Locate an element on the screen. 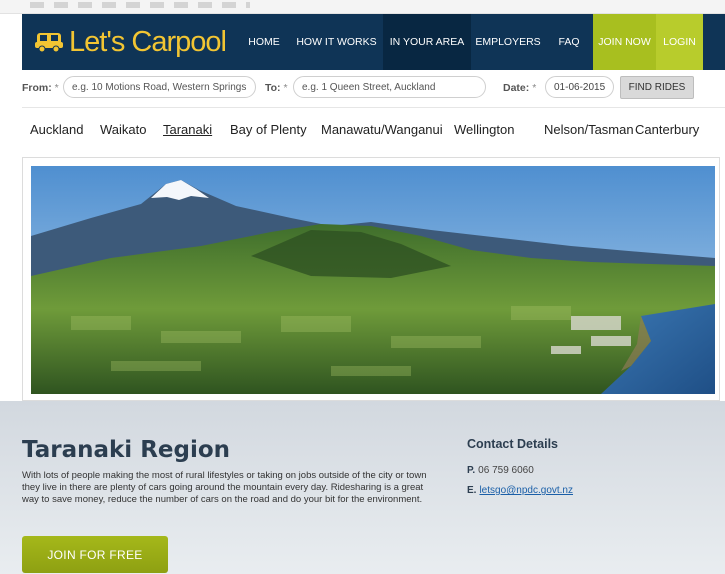 This screenshot has height=574, width=725. join-for-free-button: JOIN FOR FREE is located at coordinates (95, 554).